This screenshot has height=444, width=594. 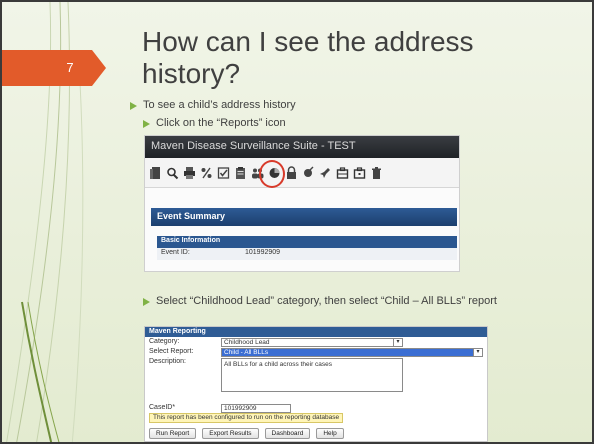 What do you see at coordinates (359, 173) in the screenshot?
I see `briefcase-alt-icon` at bounding box center [359, 173].